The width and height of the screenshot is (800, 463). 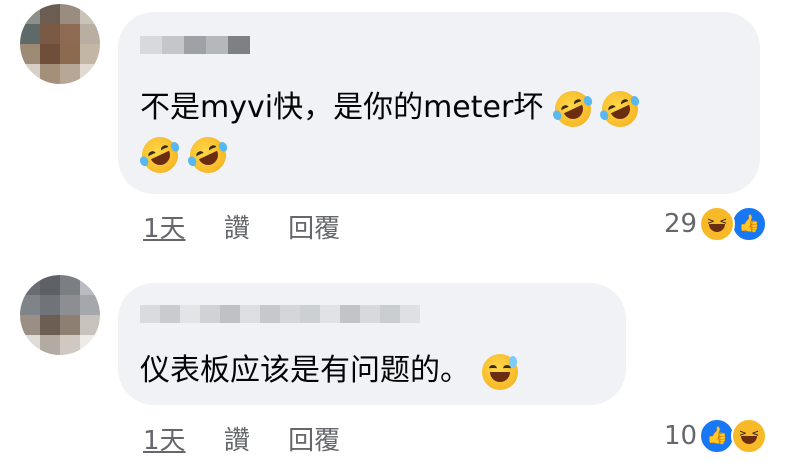 What do you see at coordinates (681, 436) in the screenshot?
I see `reaction-count: 10` at bounding box center [681, 436].